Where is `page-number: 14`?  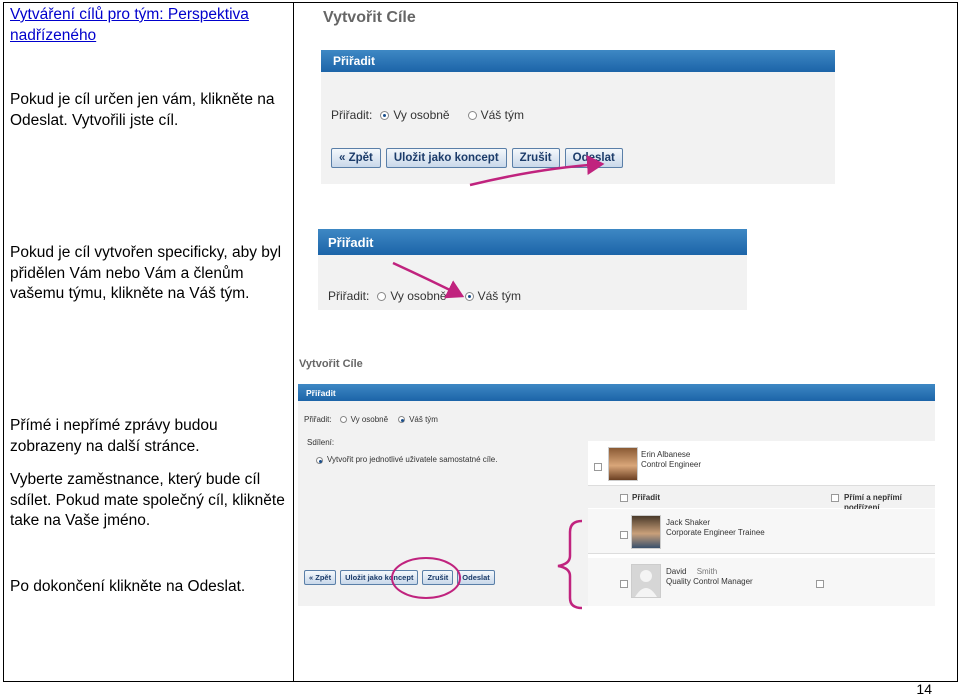 page-number: 14 is located at coordinates (924, 689).